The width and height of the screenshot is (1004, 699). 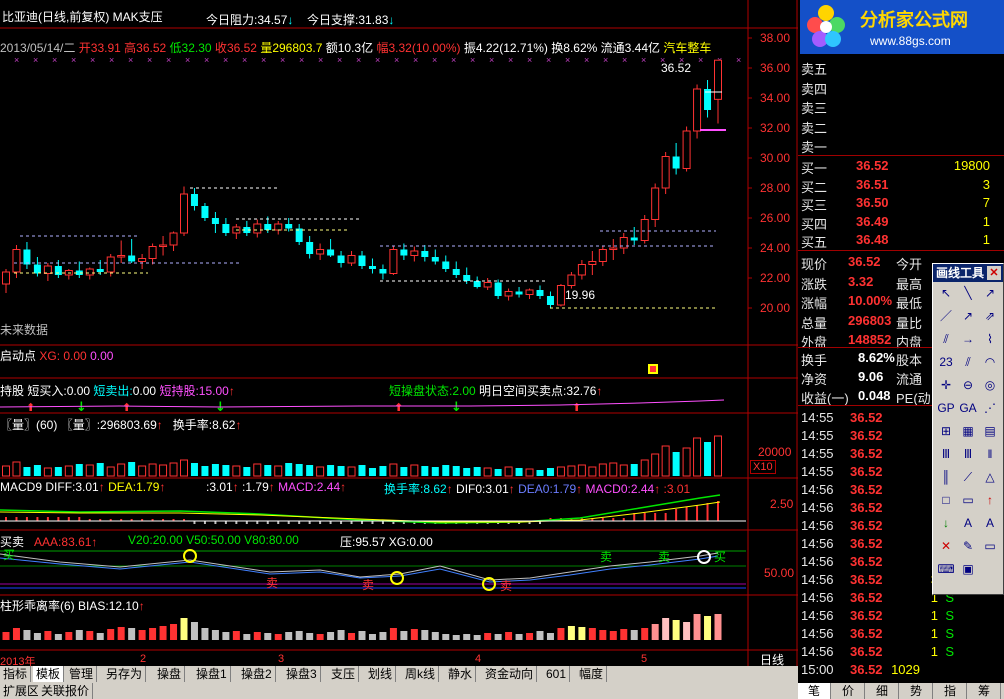 I want to click on grid-icon: ▦, so click(x=968, y=431).